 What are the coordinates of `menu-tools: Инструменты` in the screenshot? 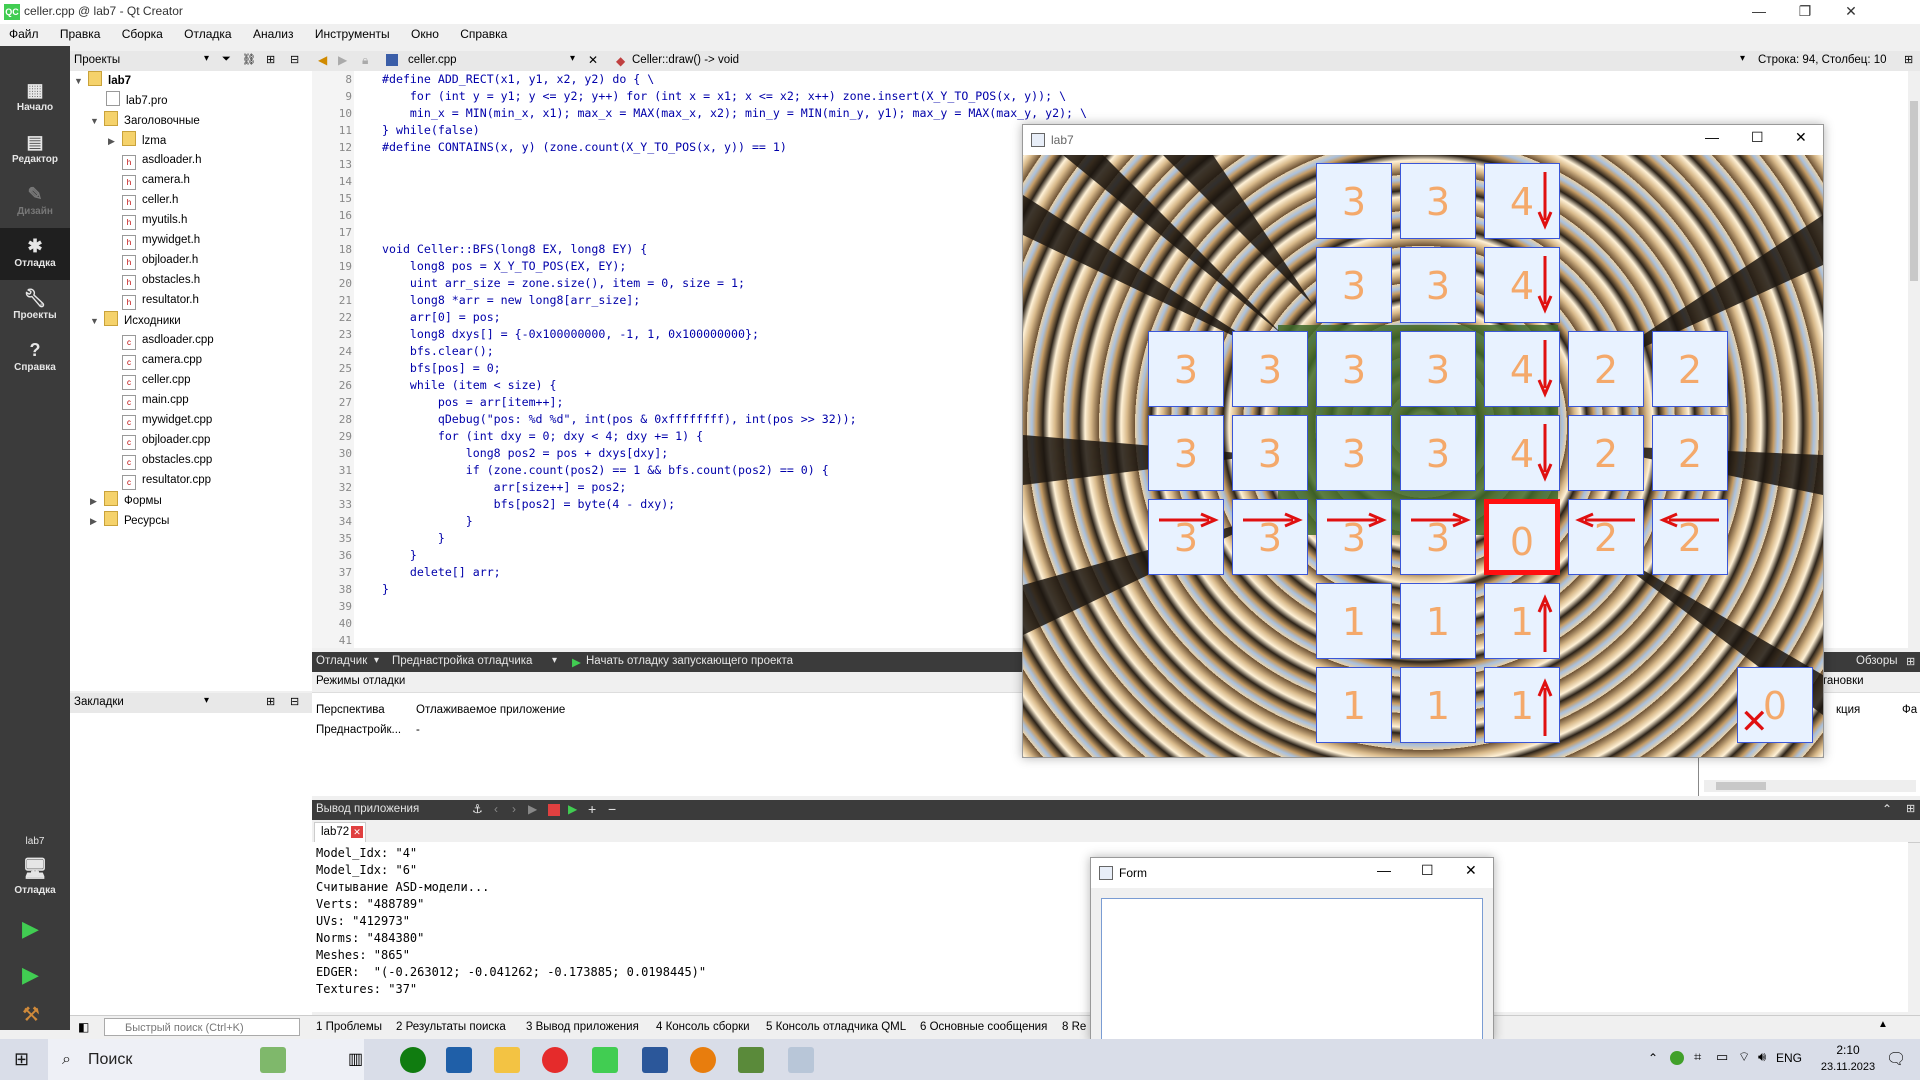 It's located at (352, 32).